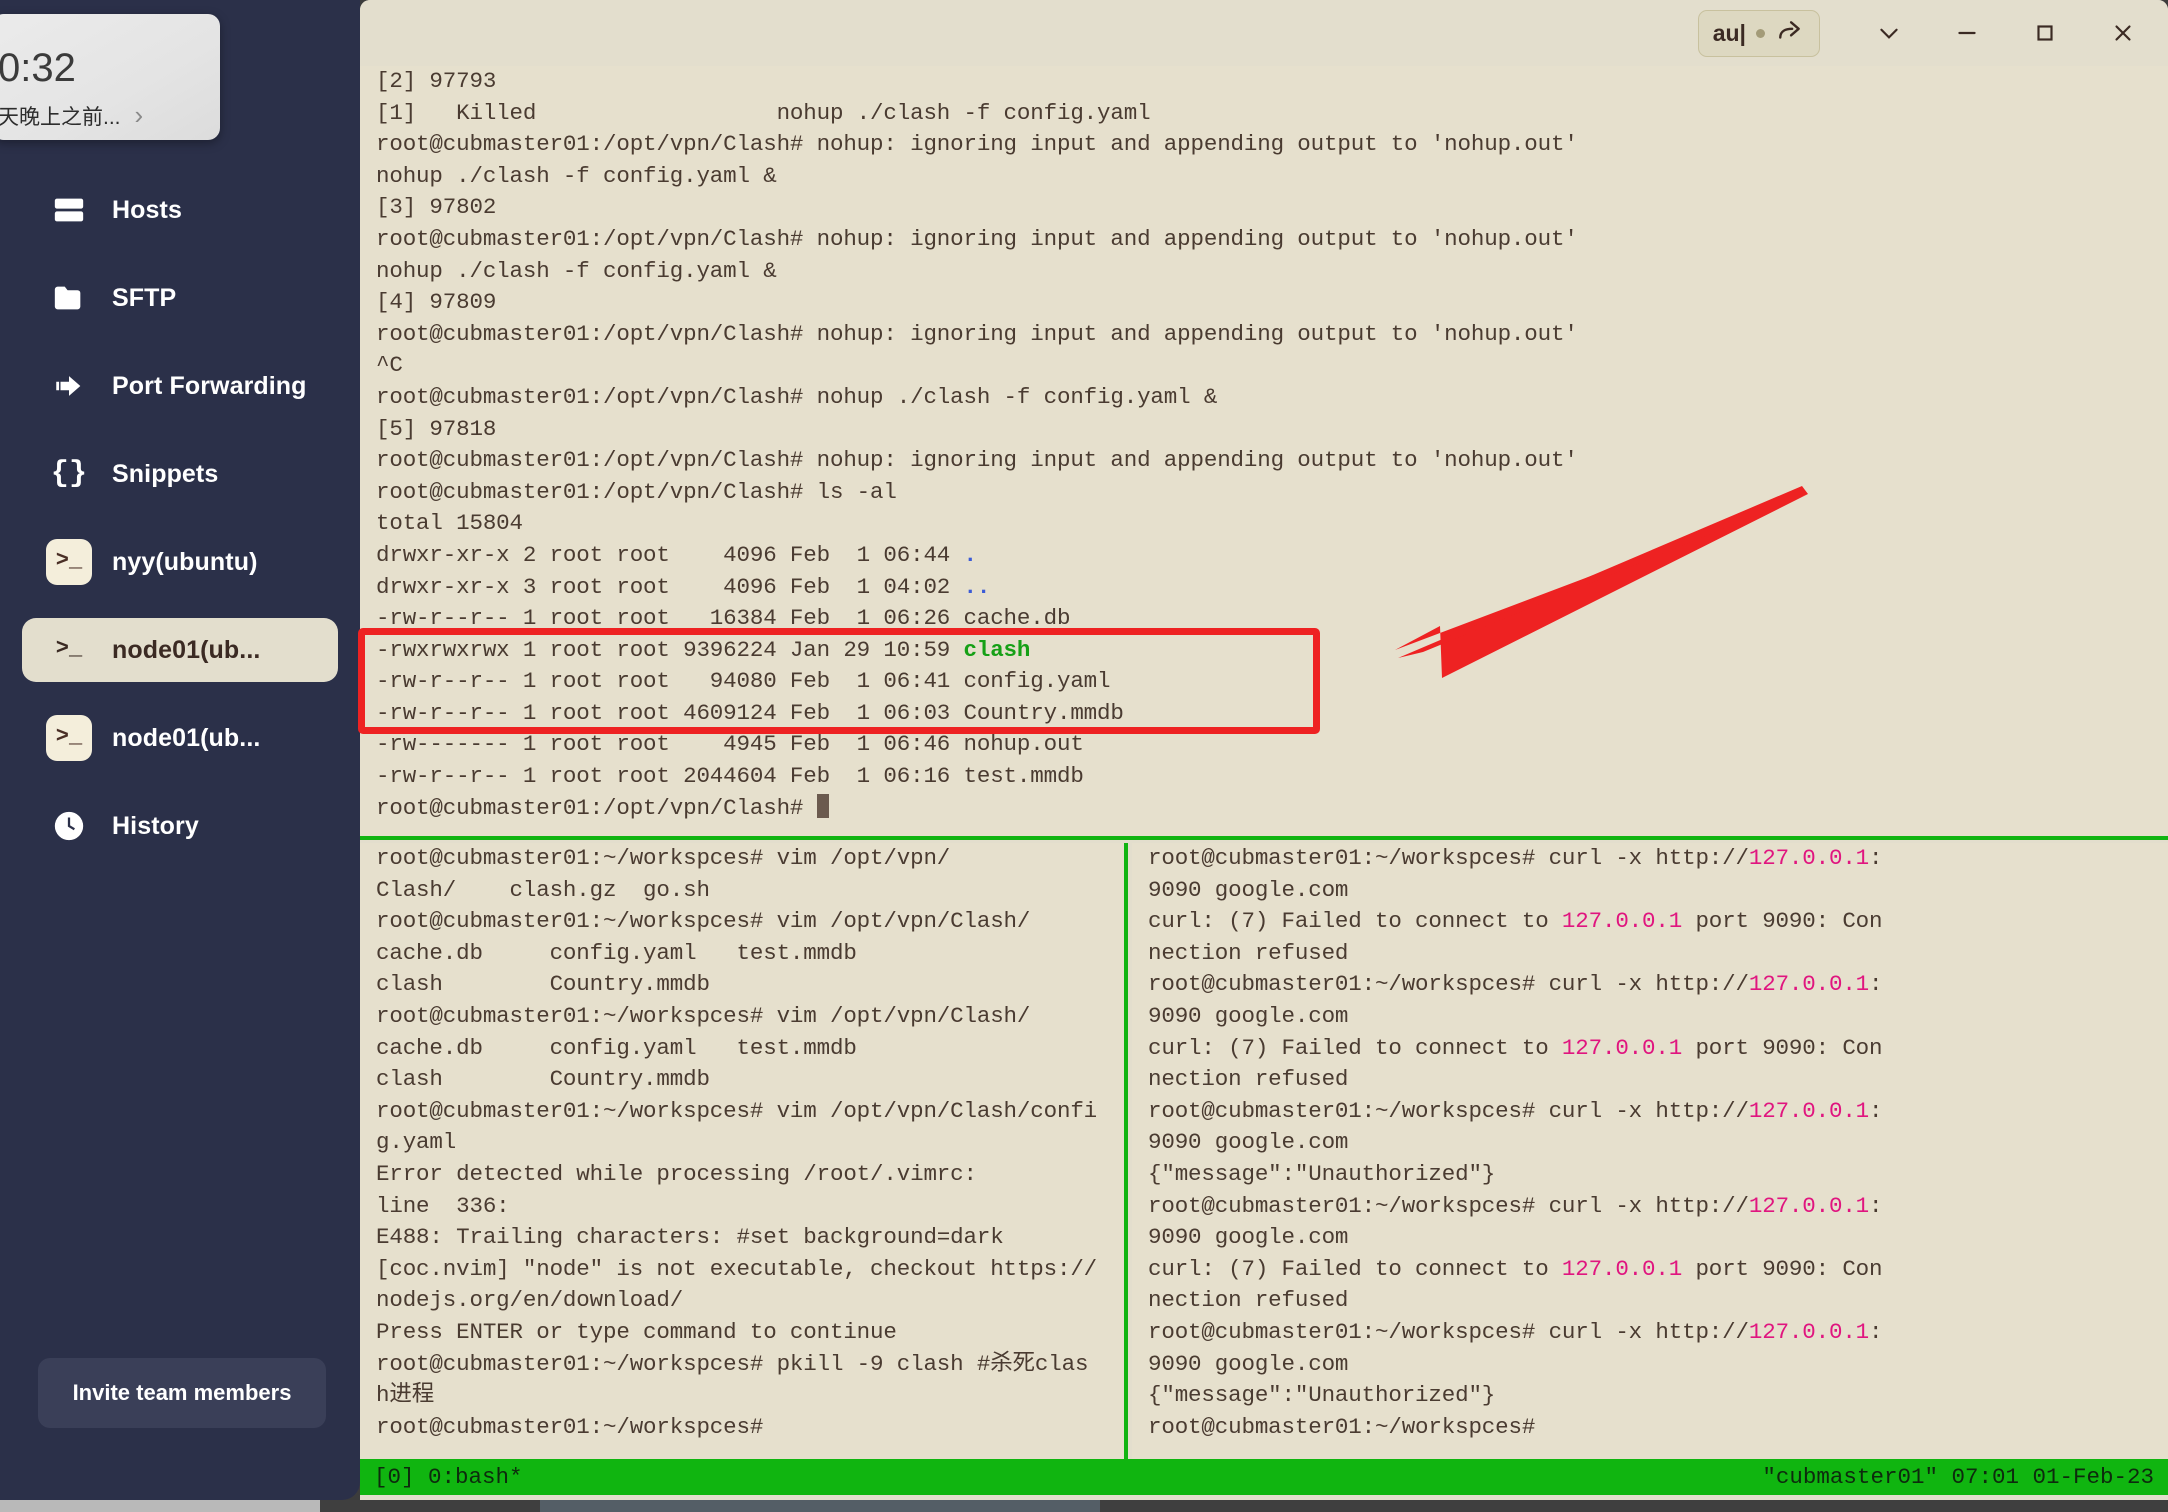 This screenshot has height=1512, width=2168. Describe the element at coordinates (448, 1477) in the screenshot. I see `tmux-status-left: [0] 0:bash*` at that location.